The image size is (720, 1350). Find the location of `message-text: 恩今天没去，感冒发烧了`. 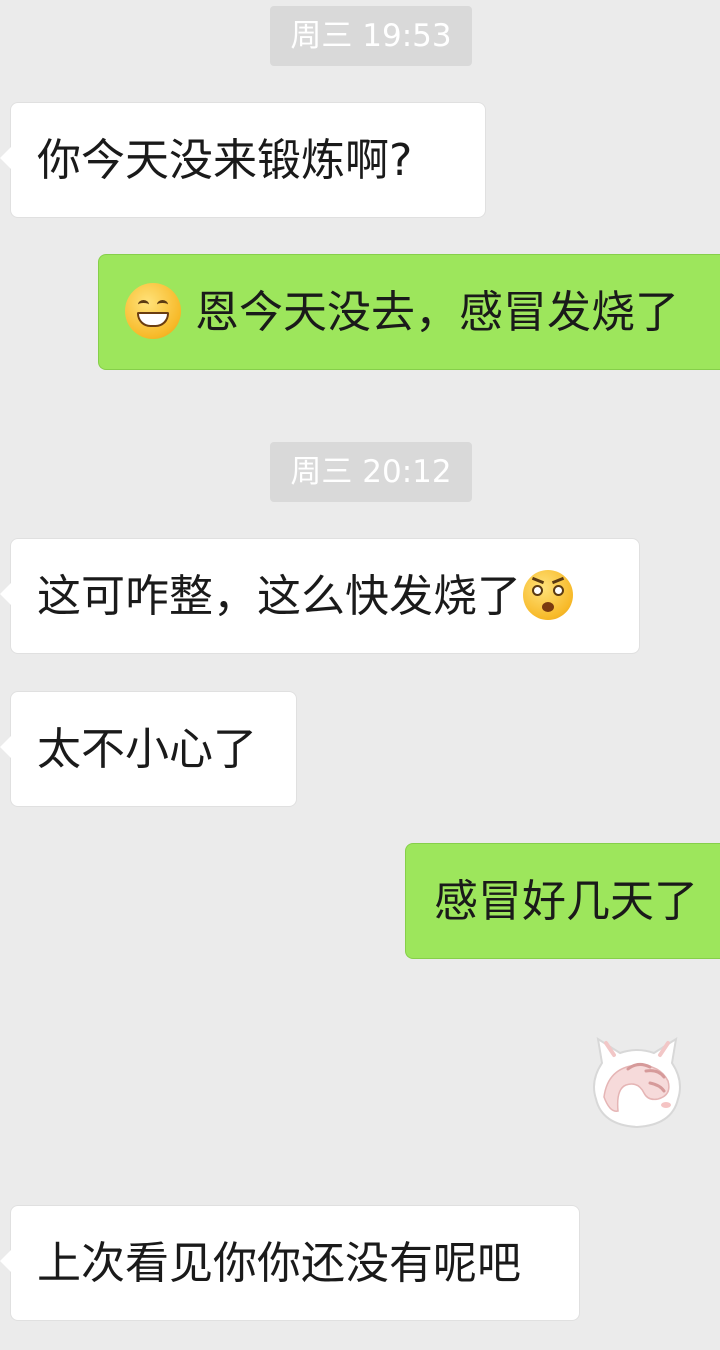

message-text: 恩今天没去，感冒发烧了 is located at coordinates (437, 312).